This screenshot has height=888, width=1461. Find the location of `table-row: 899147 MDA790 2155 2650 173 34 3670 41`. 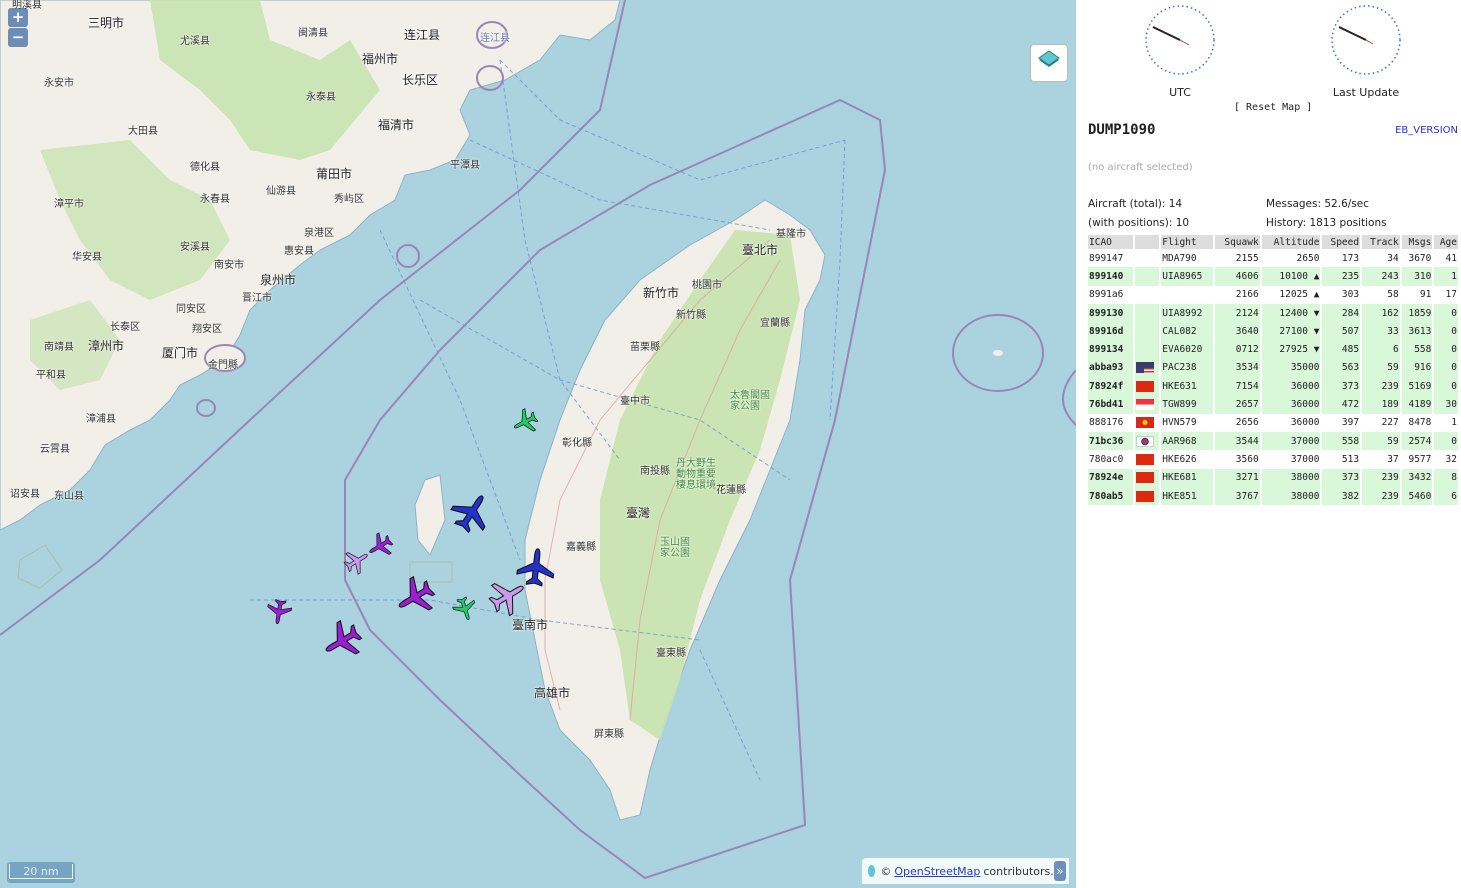

table-row: 899147 MDA790 2155 2650 173 34 3670 41 is located at coordinates (1273, 258).